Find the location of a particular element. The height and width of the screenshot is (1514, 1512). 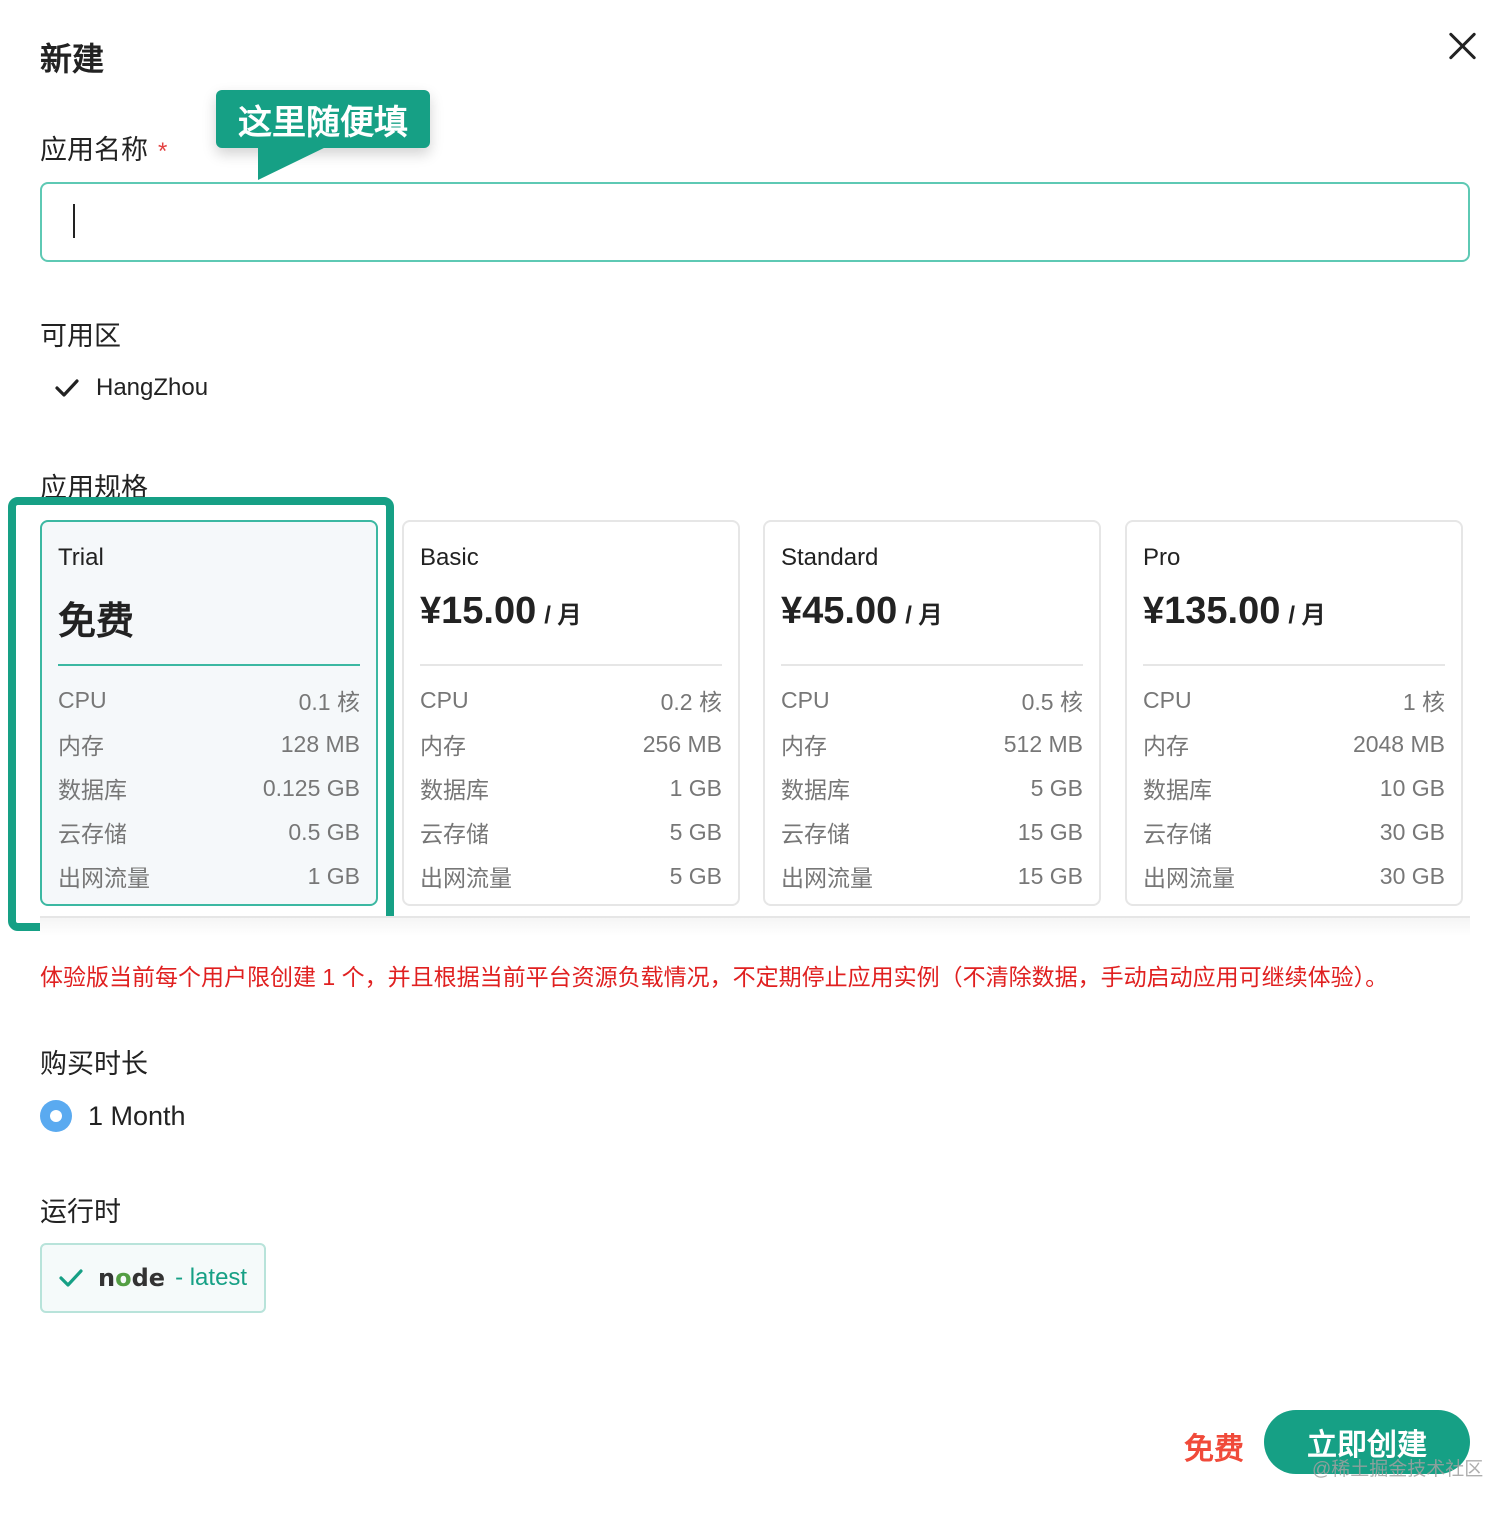

zone-option-label: HangZhou is located at coordinates (152, 387).